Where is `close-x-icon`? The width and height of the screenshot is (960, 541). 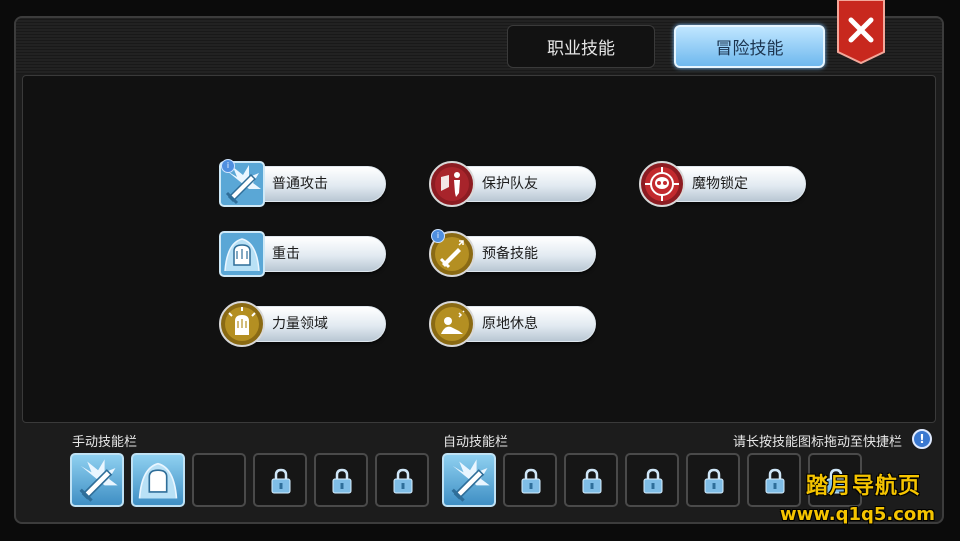
close-x-icon is located at coordinates (861, 32).